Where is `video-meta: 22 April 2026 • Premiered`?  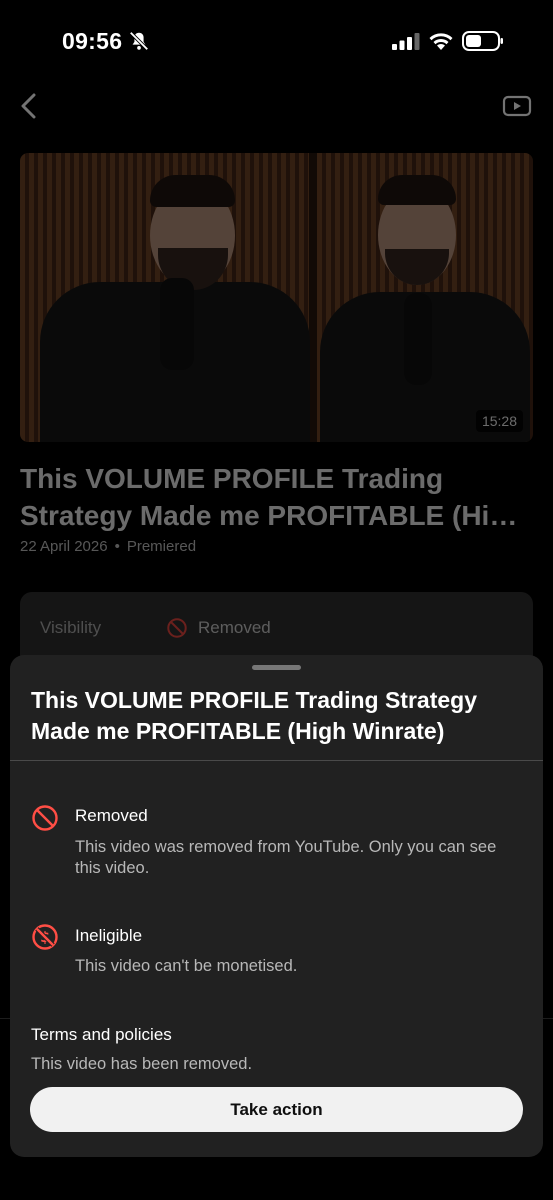
video-meta: 22 April 2026 • Premiered is located at coordinates (108, 546).